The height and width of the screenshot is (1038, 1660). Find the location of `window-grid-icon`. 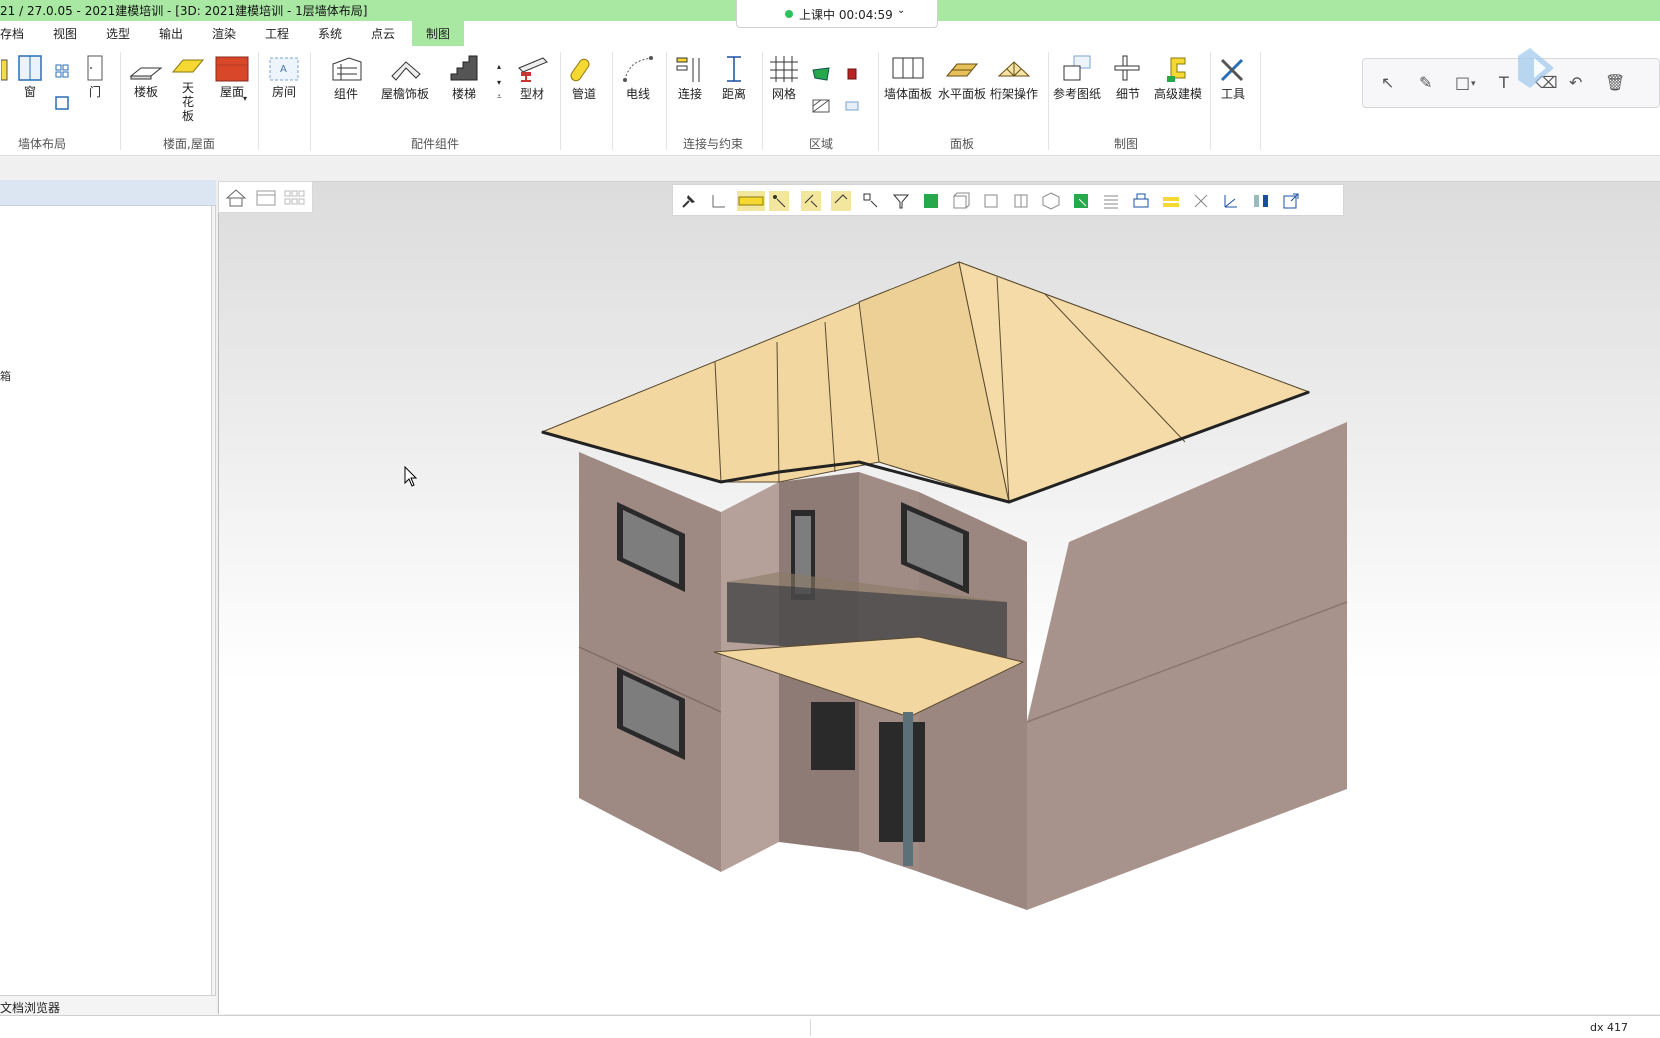

window-grid-icon is located at coordinates (62, 71).